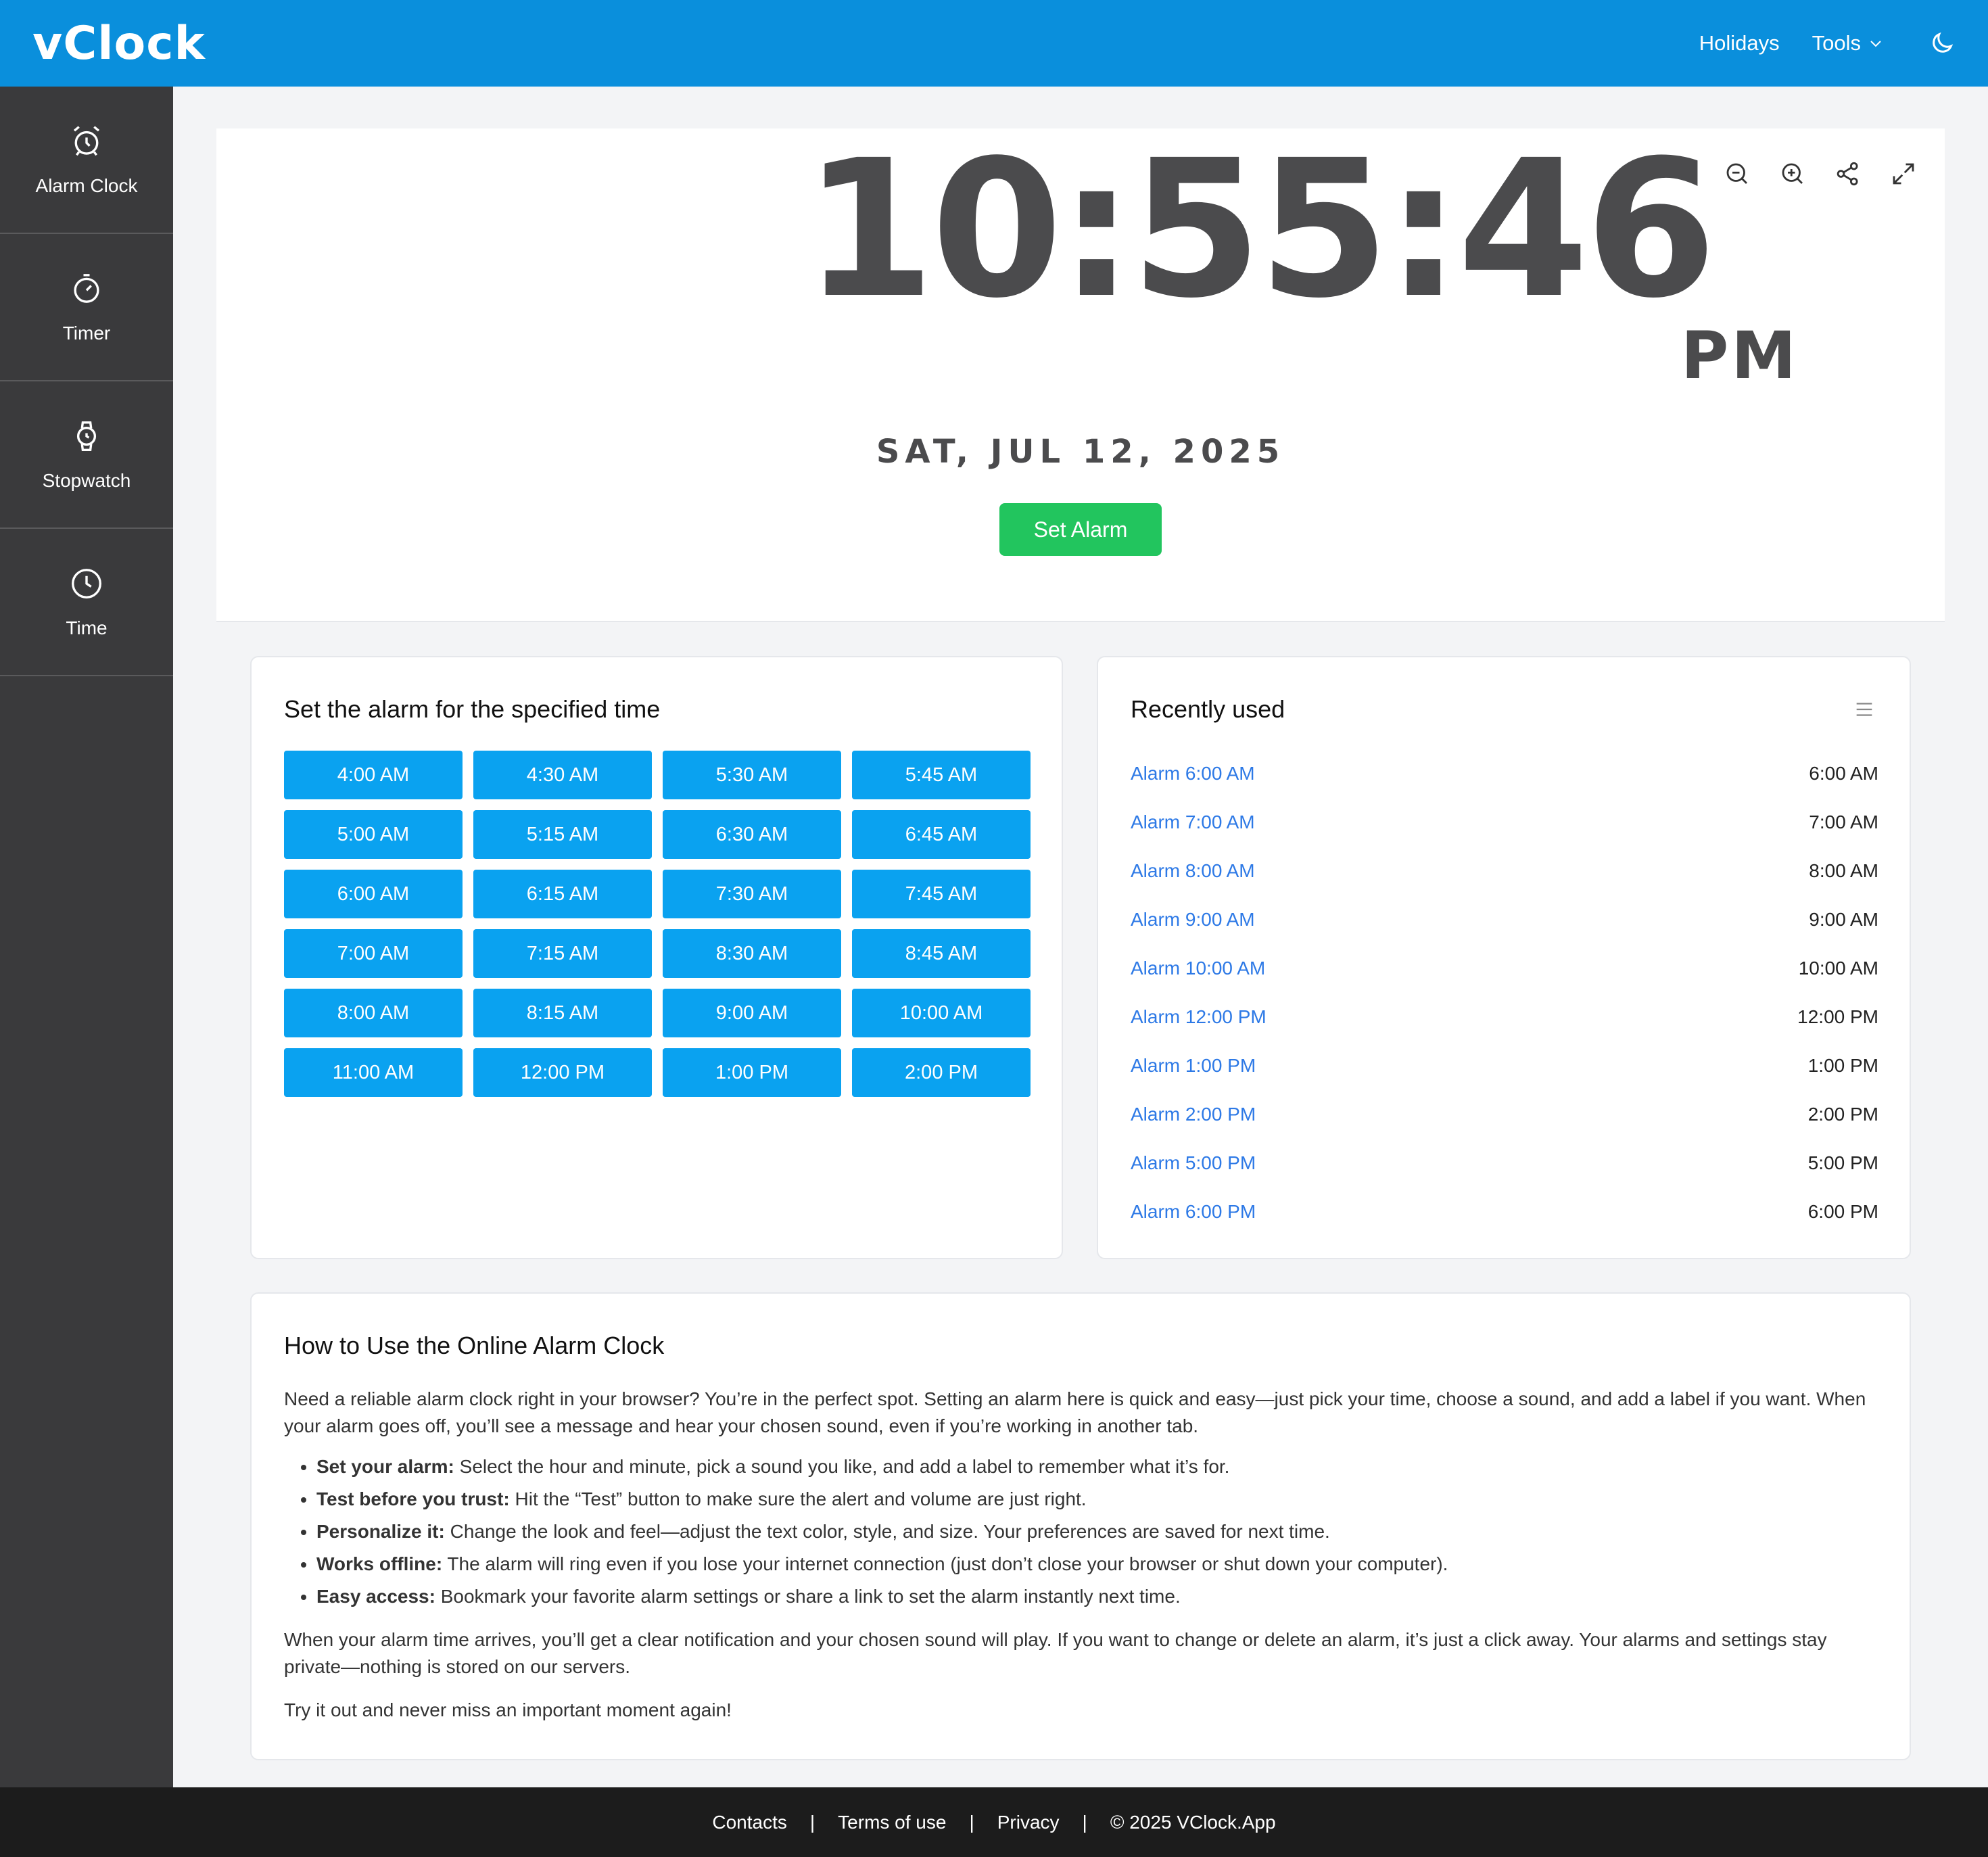  Describe the element at coordinates (87, 455) in the screenshot. I see `sidebar-item-stopwatch: Stopwatch` at that location.